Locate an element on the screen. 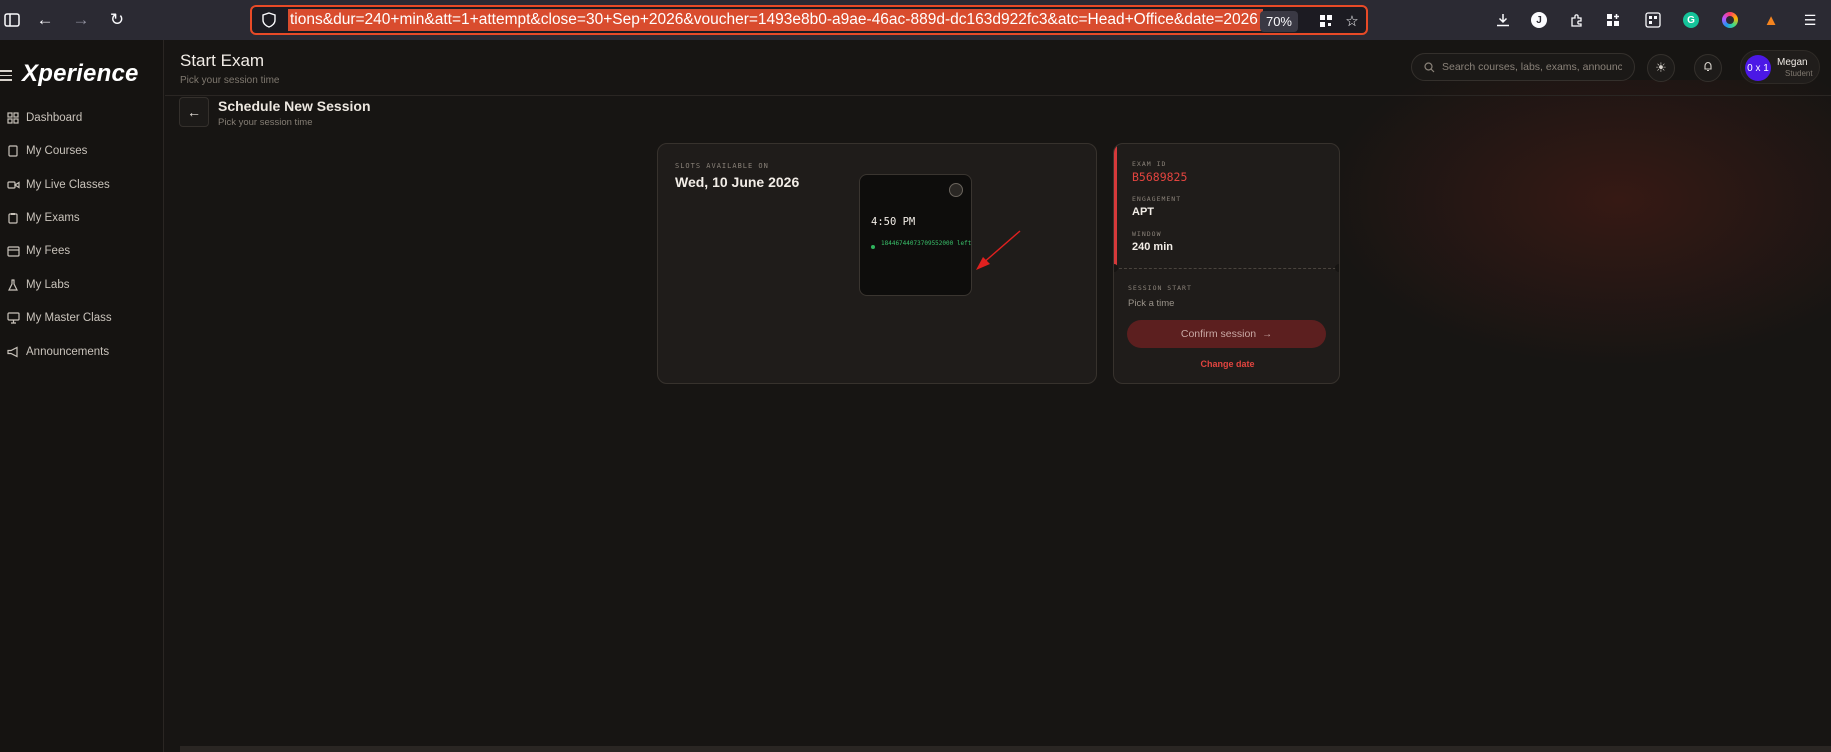 This screenshot has width=1831, height=752. confirm-session-button: Confirm session → is located at coordinates (1226, 334).